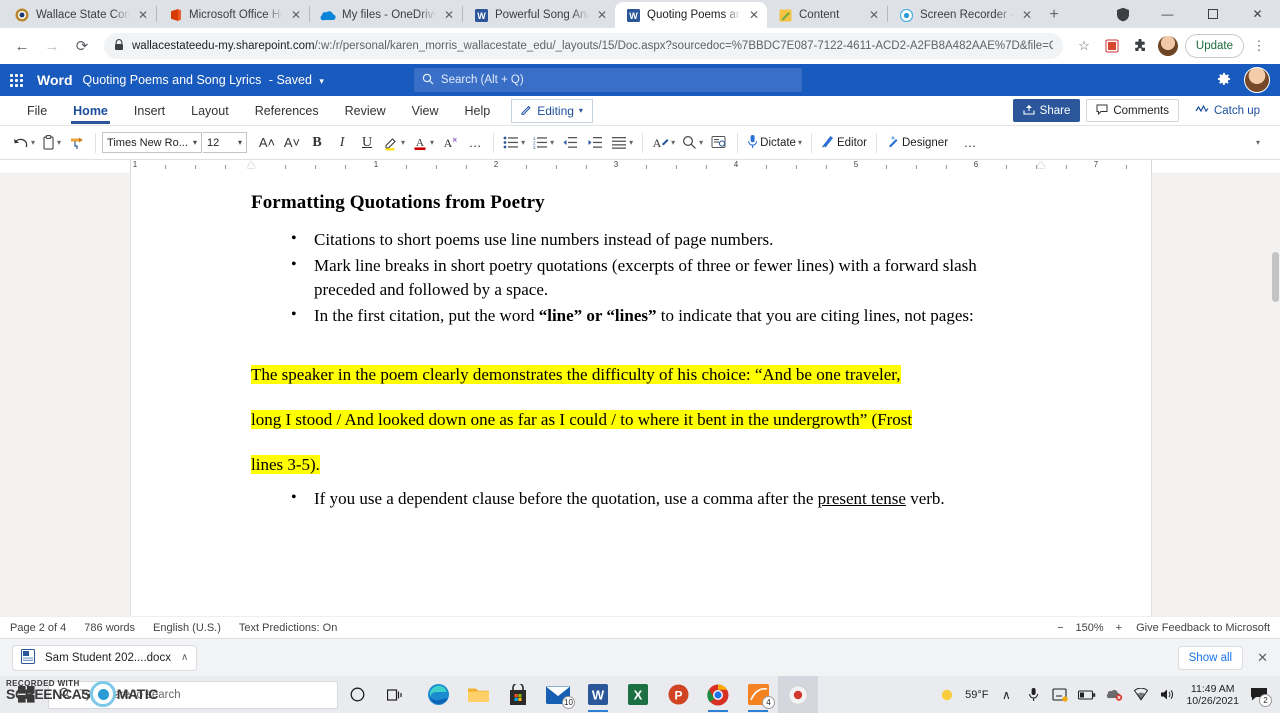  What do you see at coordinates (478, 111) in the screenshot?
I see `ribbon-tab-help: Help` at bounding box center [478, 111].